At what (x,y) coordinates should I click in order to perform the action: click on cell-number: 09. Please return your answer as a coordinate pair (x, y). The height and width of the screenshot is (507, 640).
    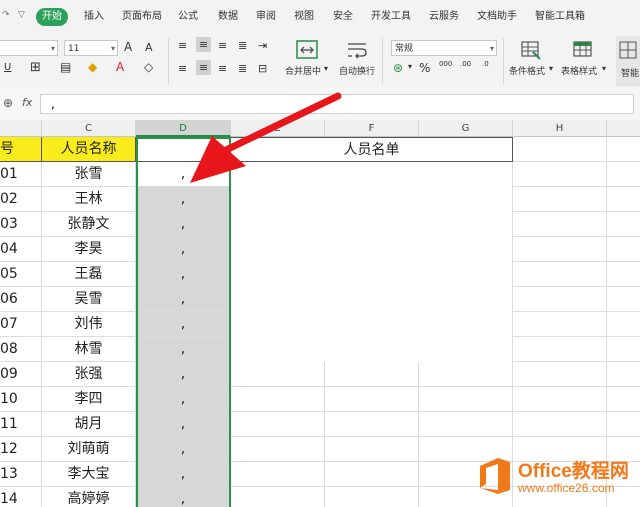
    Looking at the image, I should click on (21, 374).